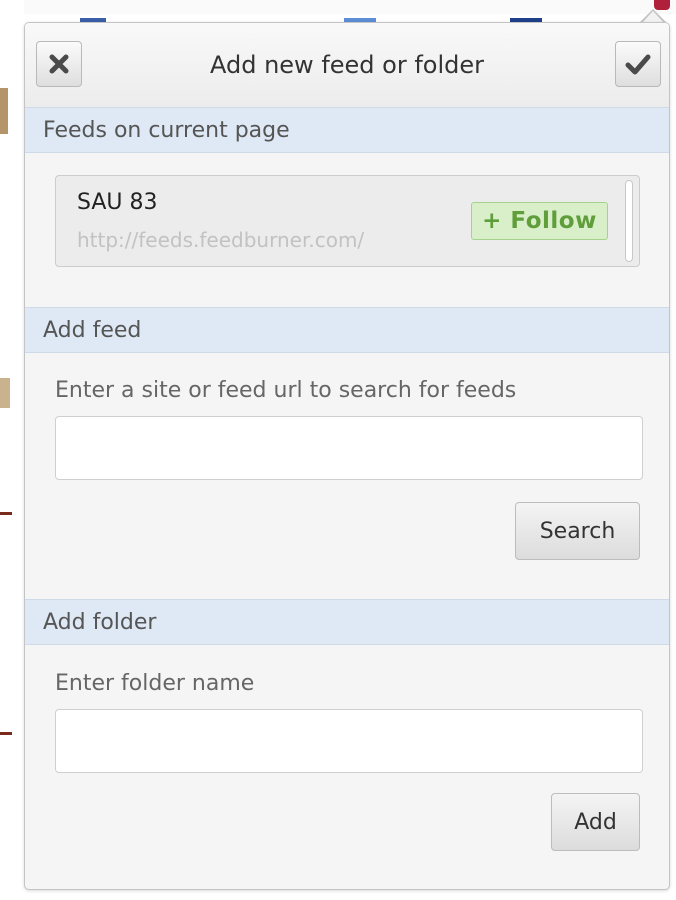  I want to click on section-title: Add folder, so click(100, 622).